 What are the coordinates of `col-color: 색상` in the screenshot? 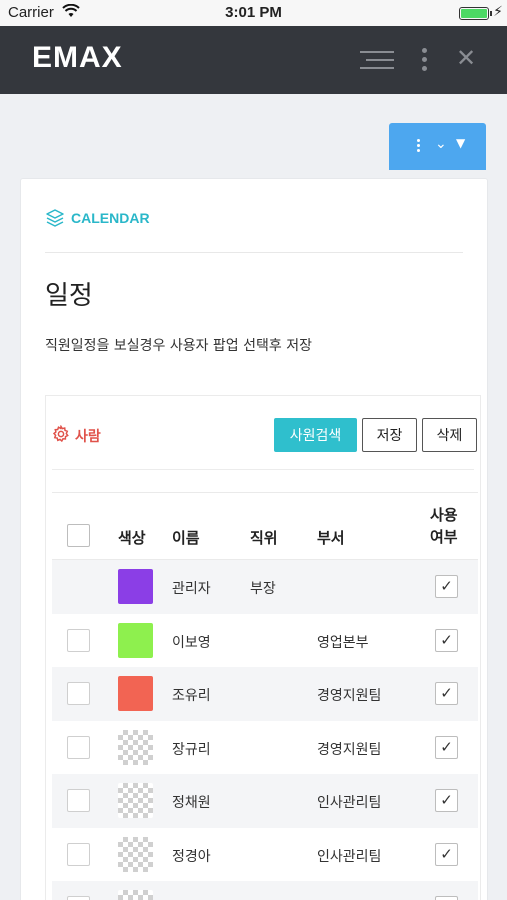 It's located at (132, 538).